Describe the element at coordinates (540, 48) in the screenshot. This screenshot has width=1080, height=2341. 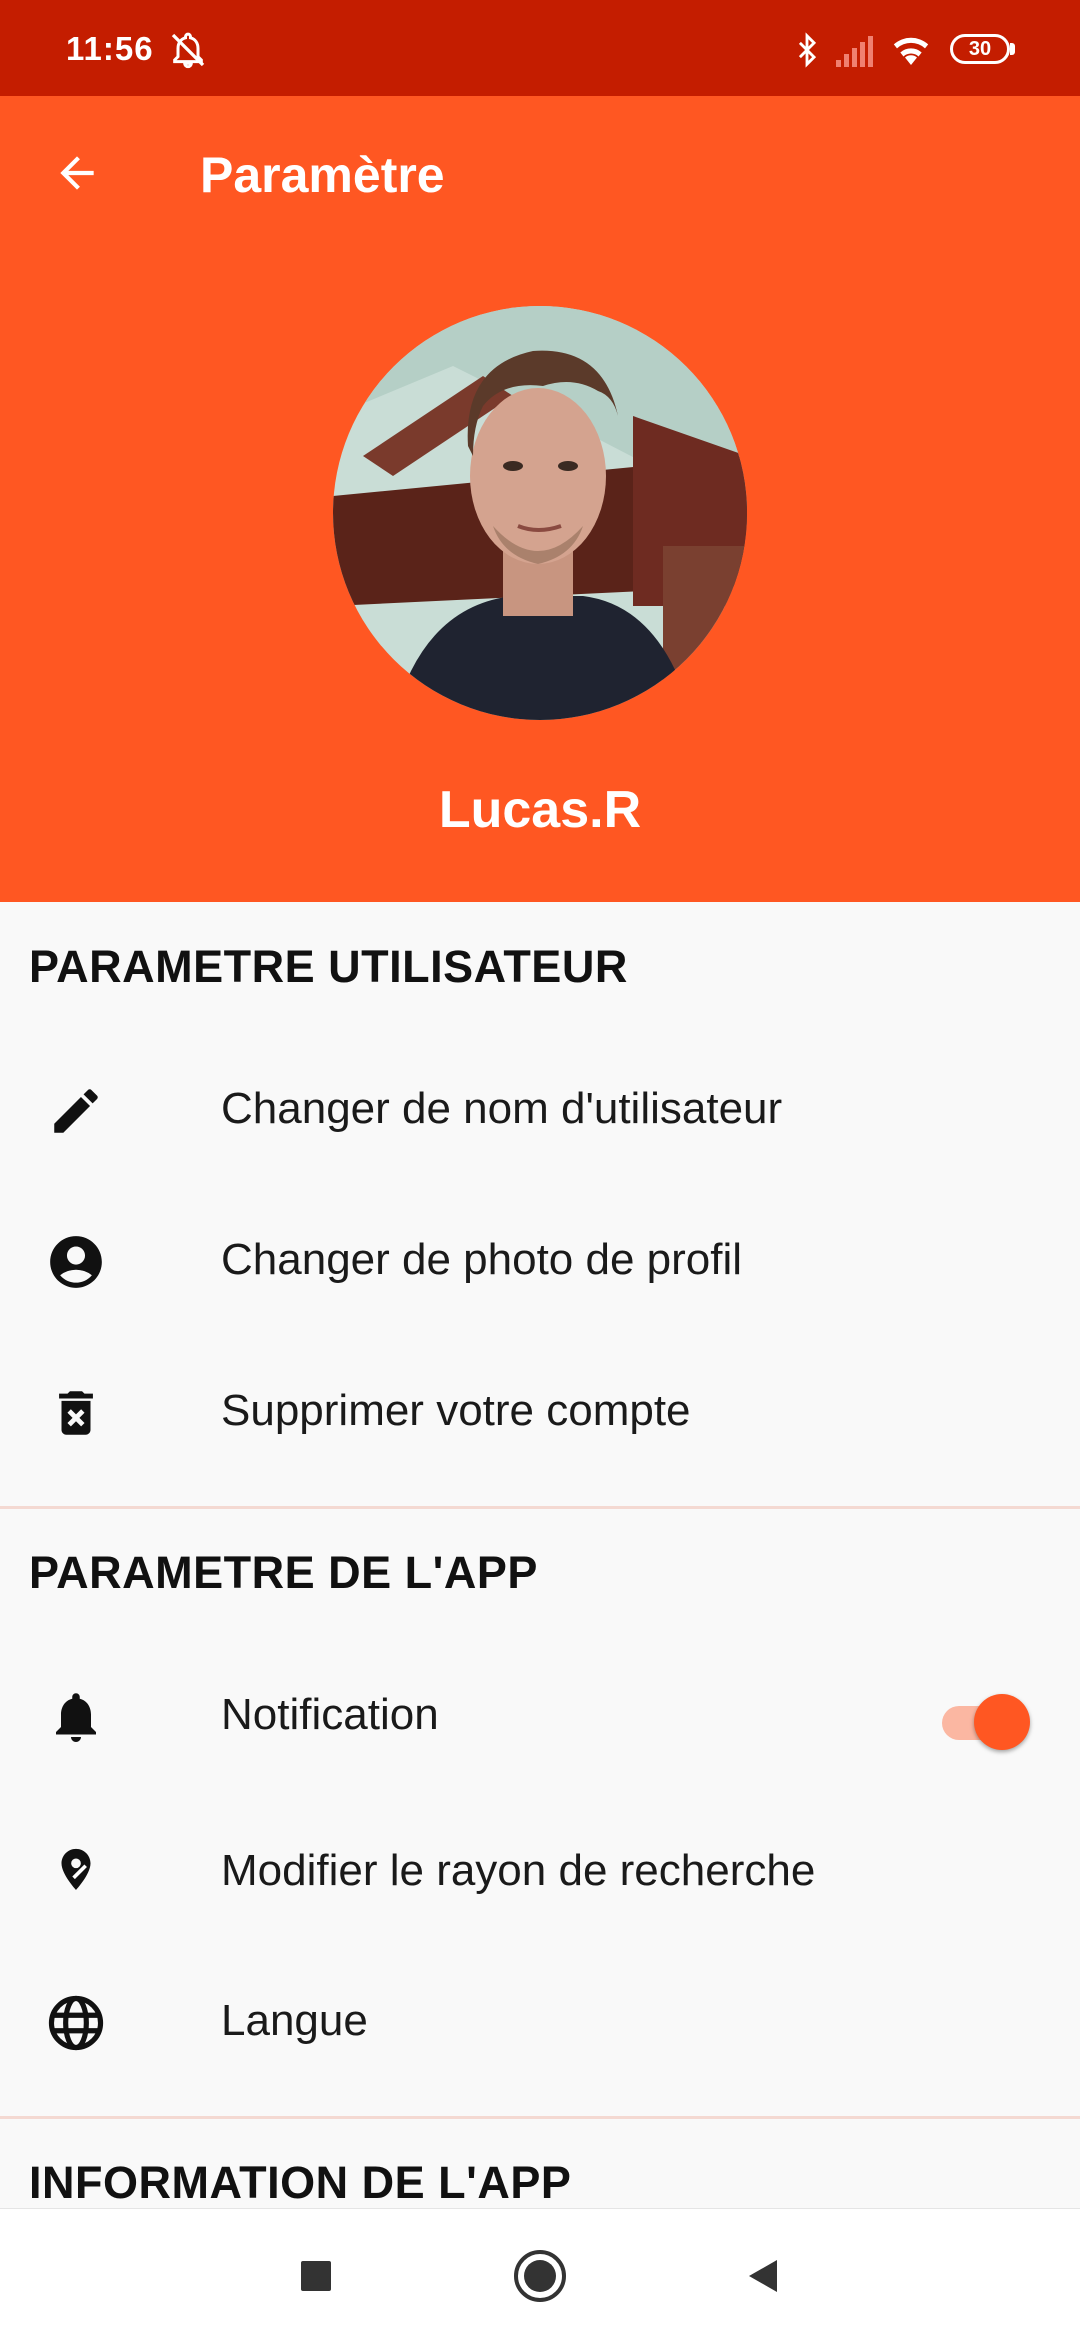
I see `status-bar: 11:56 30` at that location.